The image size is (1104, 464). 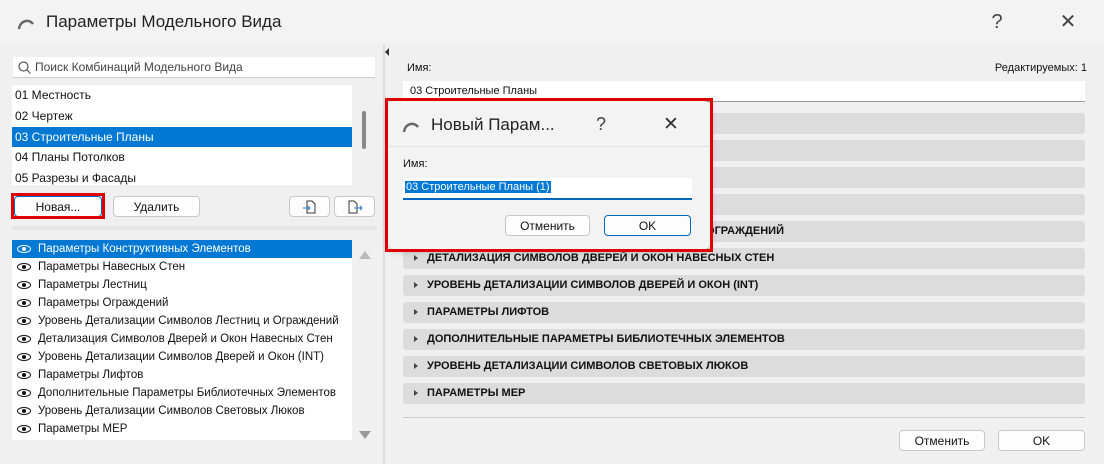 I want to click on list-item: Параметры Лифтов, so click(x=182, y=375).